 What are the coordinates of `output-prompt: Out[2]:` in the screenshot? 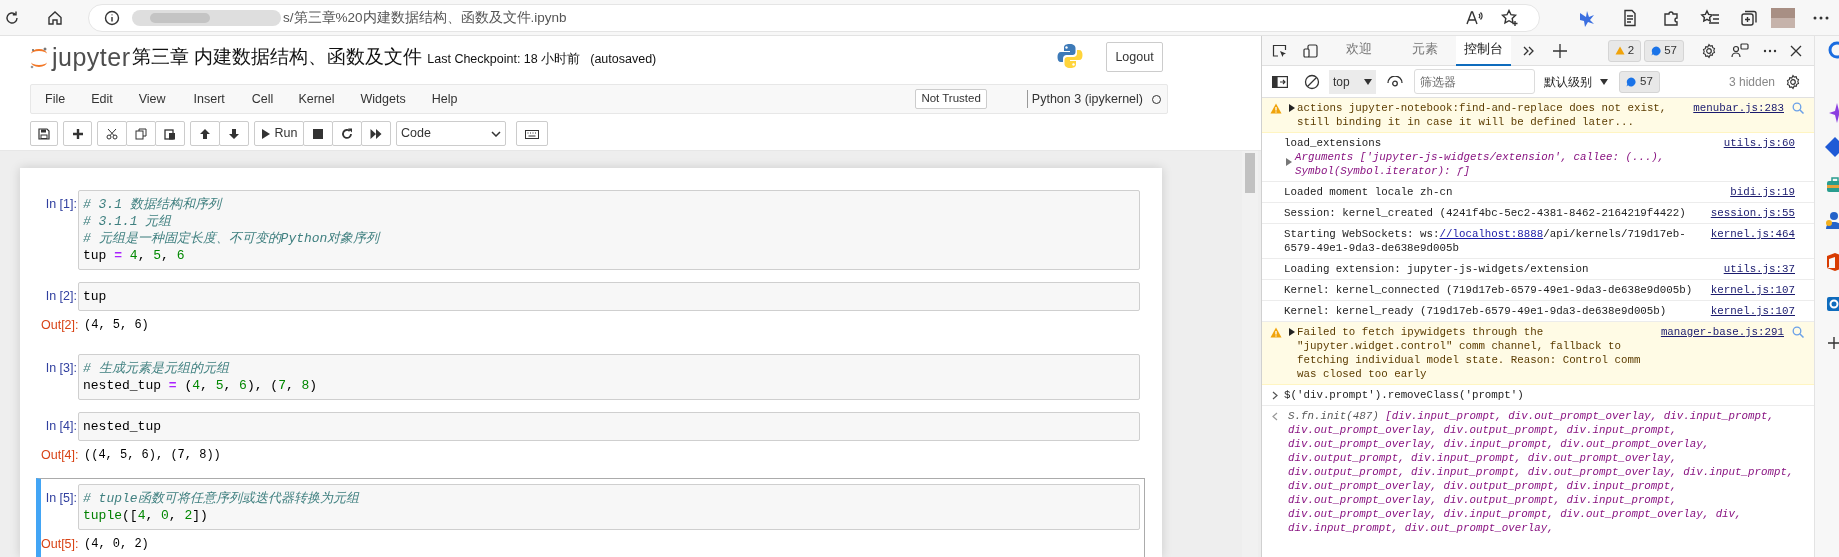 It's located at (59, 325).